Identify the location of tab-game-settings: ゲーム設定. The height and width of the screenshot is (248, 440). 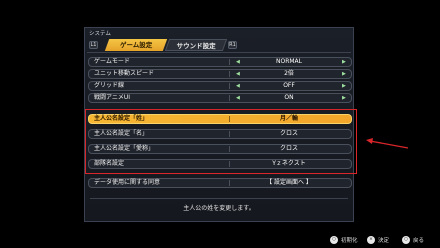
(136, 45).